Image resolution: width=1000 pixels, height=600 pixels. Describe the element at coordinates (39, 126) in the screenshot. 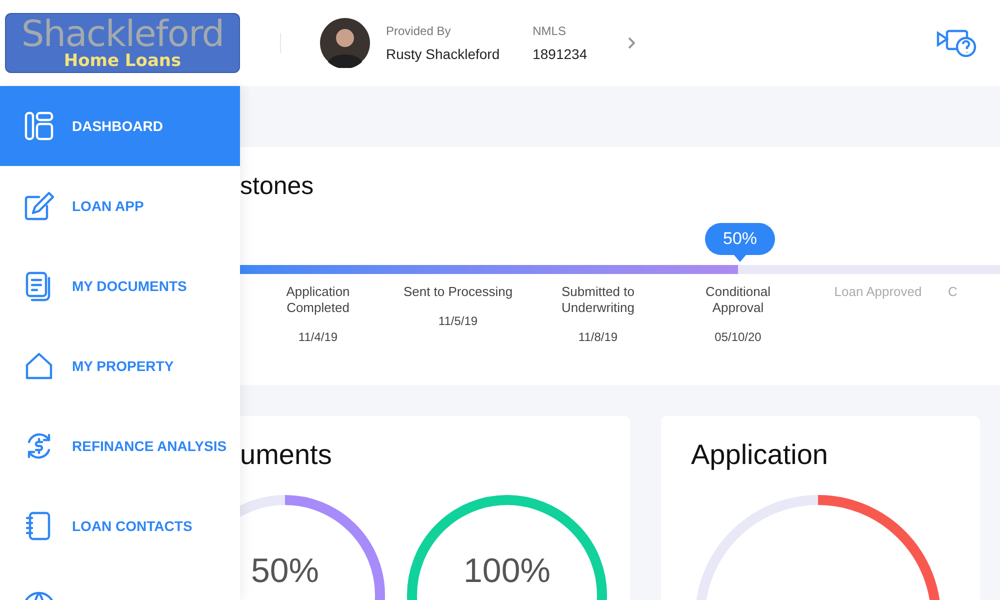

I see `dashboard-icon` at that location.